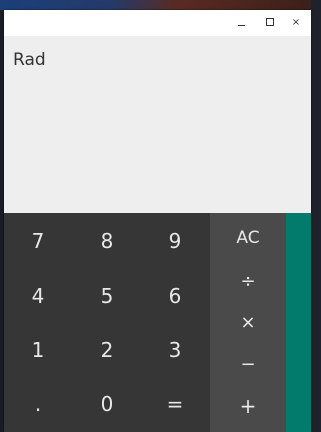 This screenshot has height=432, width=321. I want to click on key-decimal: ., so click(38, 404).